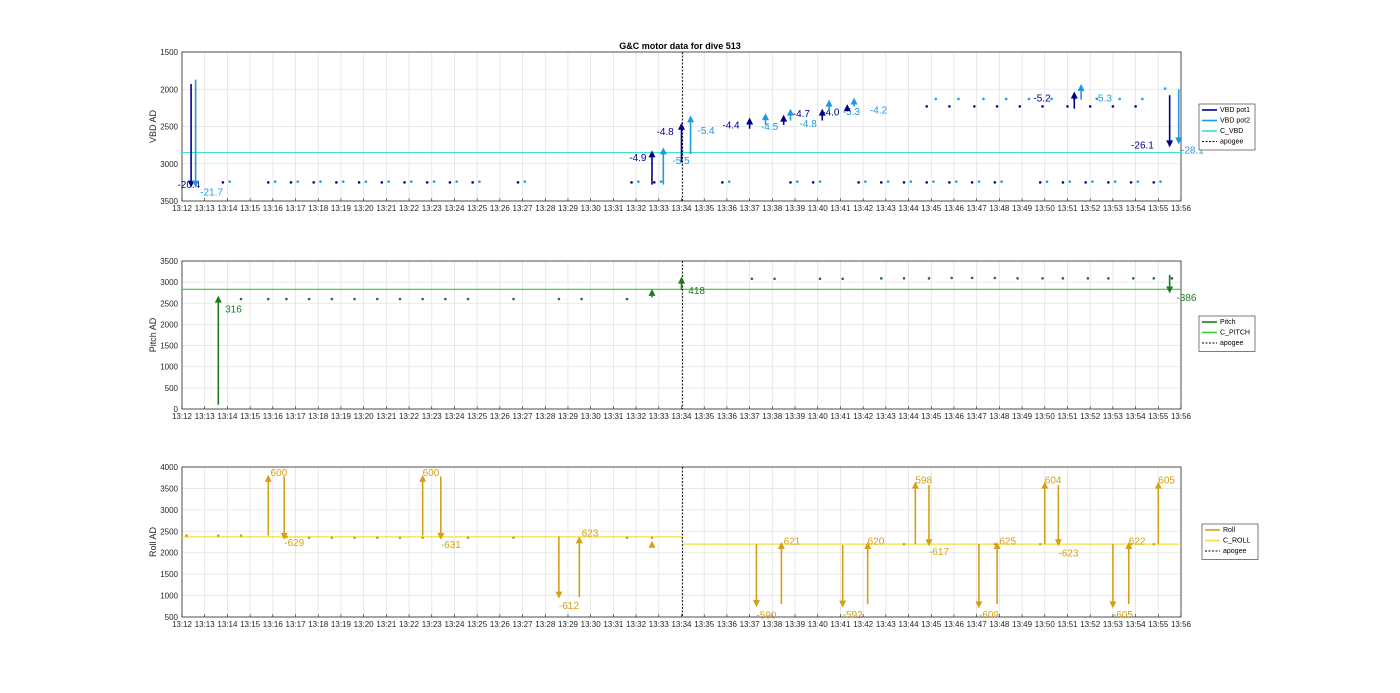 The image size is (1400, 693). I want to click on x-tick-label: 13:23, so click(432, 208).